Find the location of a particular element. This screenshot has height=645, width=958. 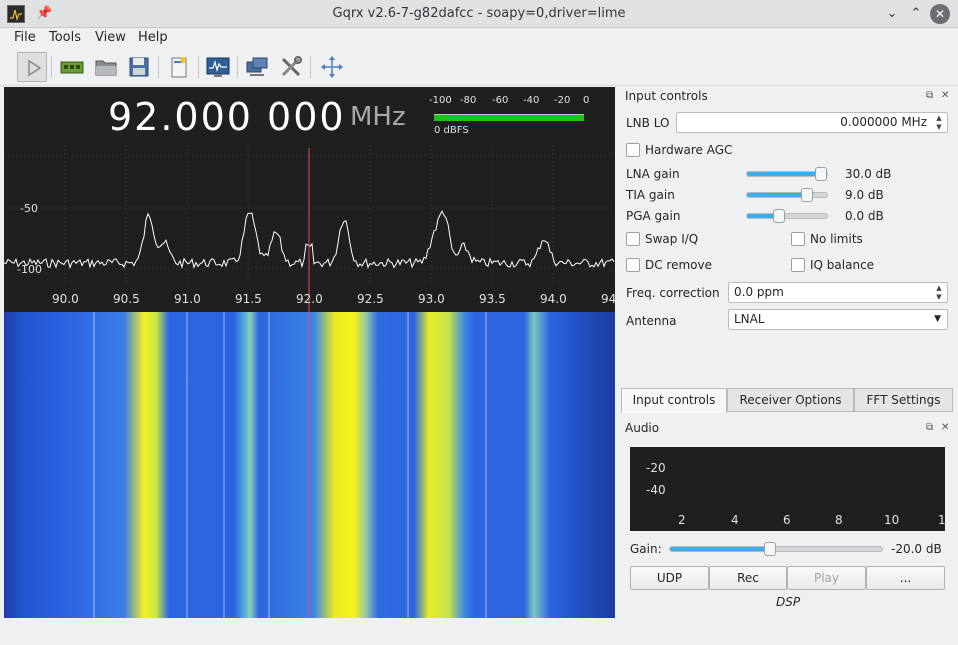

pga-gain-slider is located at coordinates (787, 216).